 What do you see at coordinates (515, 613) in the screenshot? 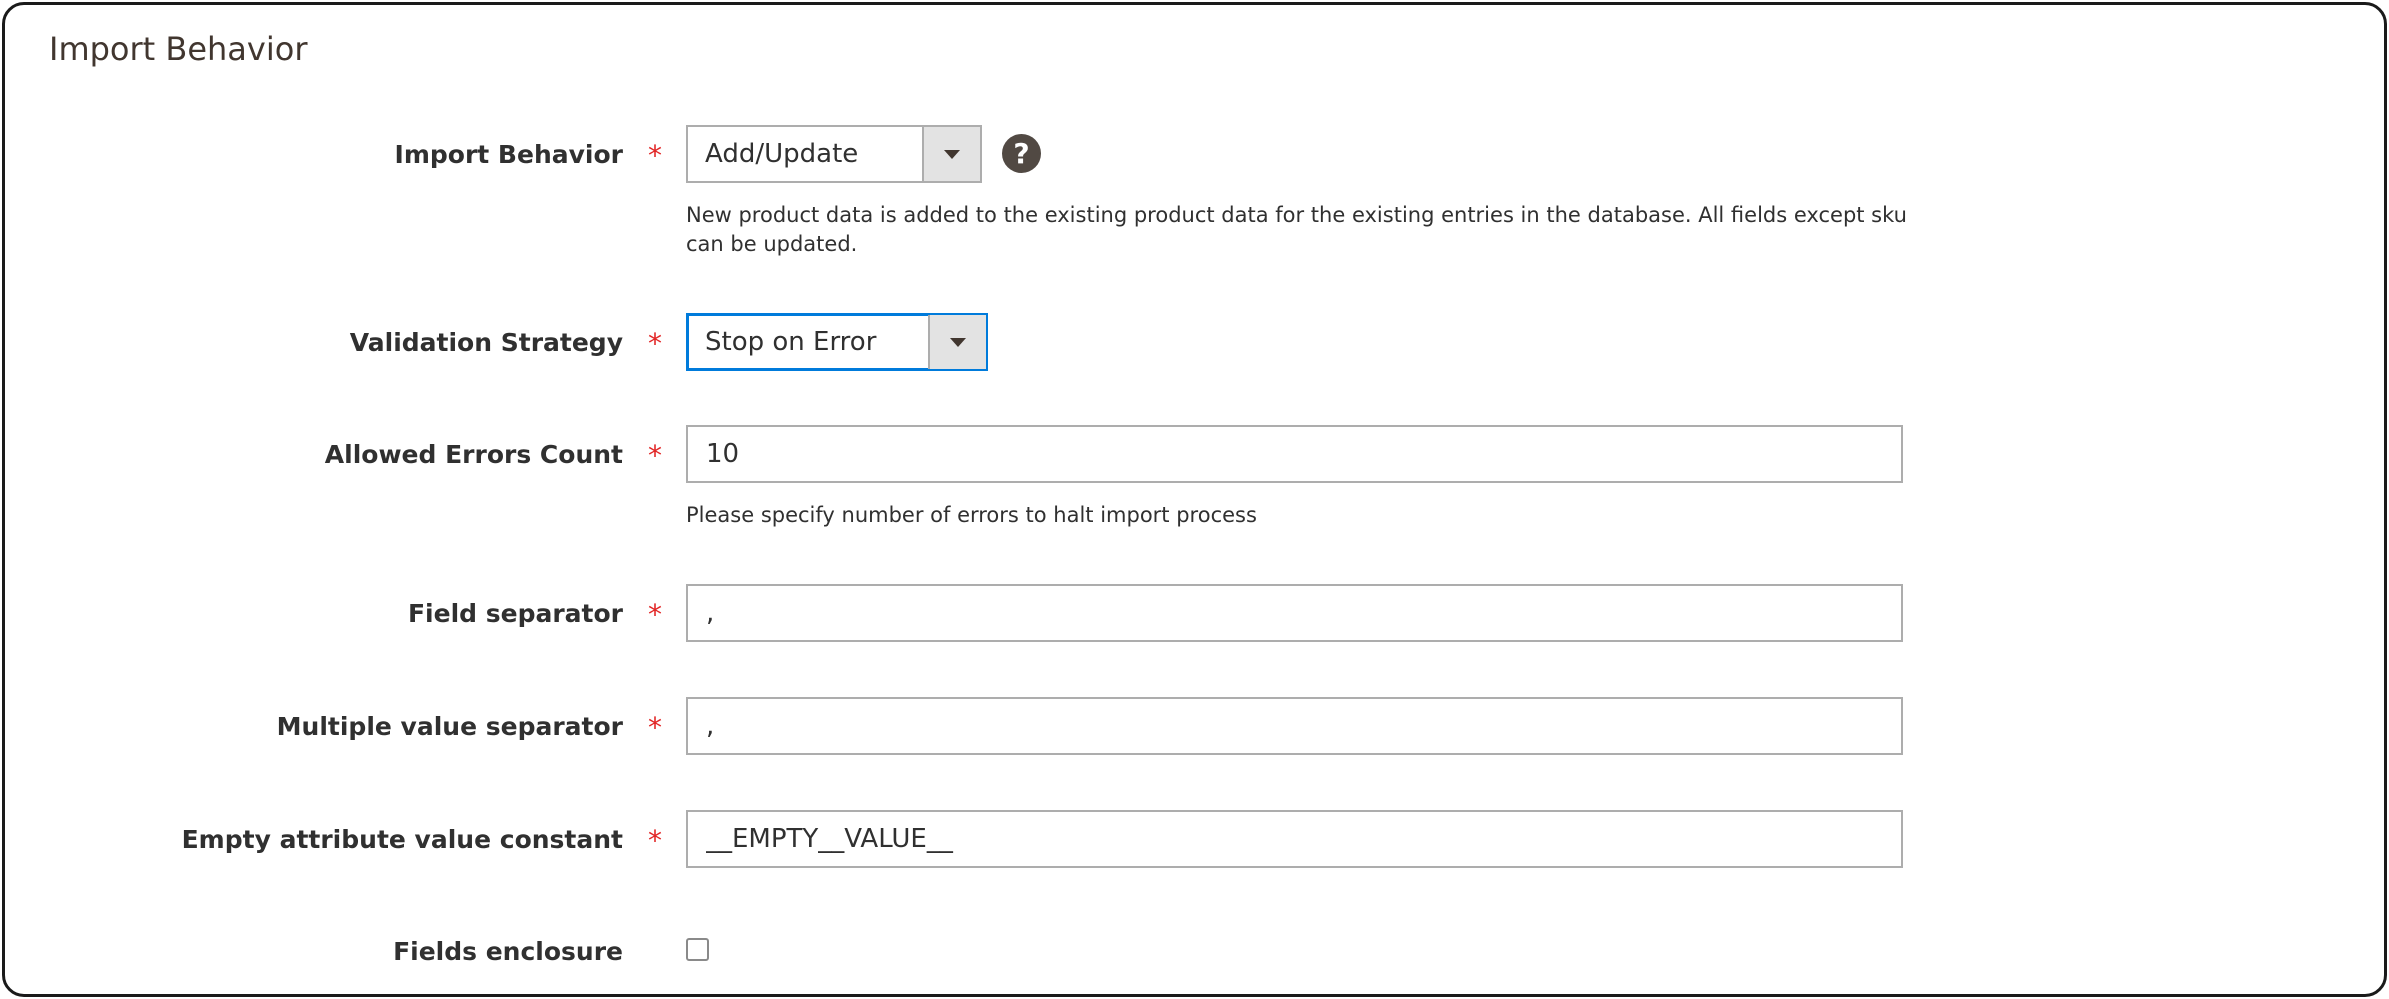
I see `field-separator-label: Field separator` at bounding box center [515, 613].